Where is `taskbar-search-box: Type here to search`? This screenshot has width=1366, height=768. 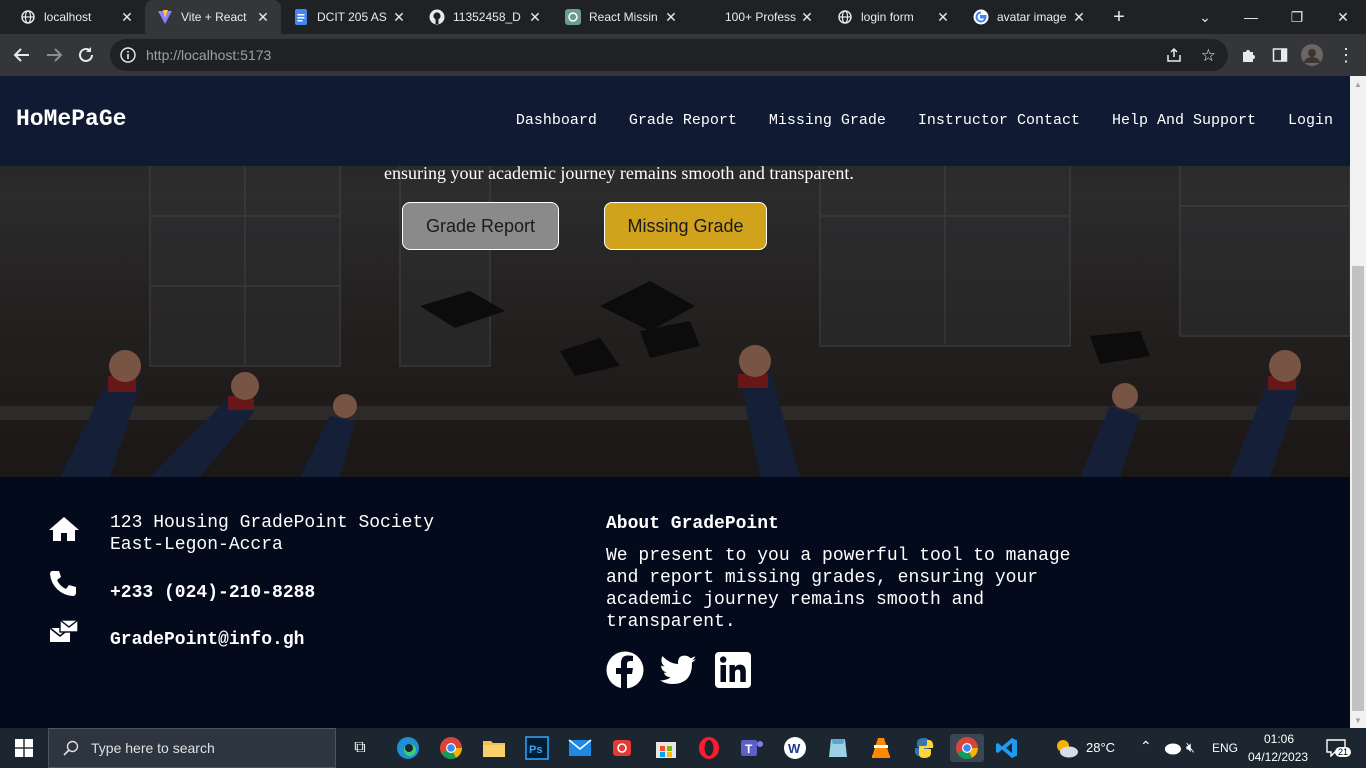
taskbar-search-box: Type here to search is located at coordinates (192, 748).